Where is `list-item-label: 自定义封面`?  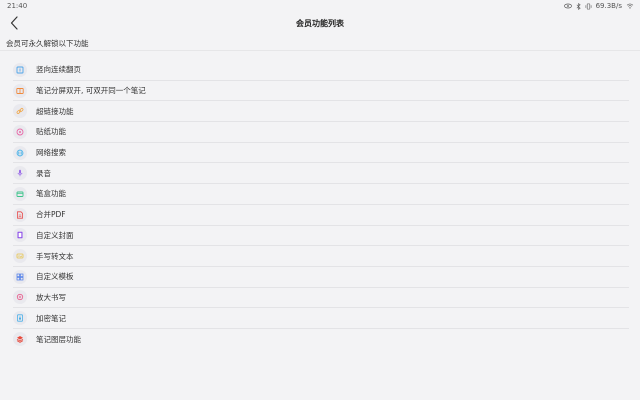 list-item-label: 自定义封面 is located at coordinates (55, 235).